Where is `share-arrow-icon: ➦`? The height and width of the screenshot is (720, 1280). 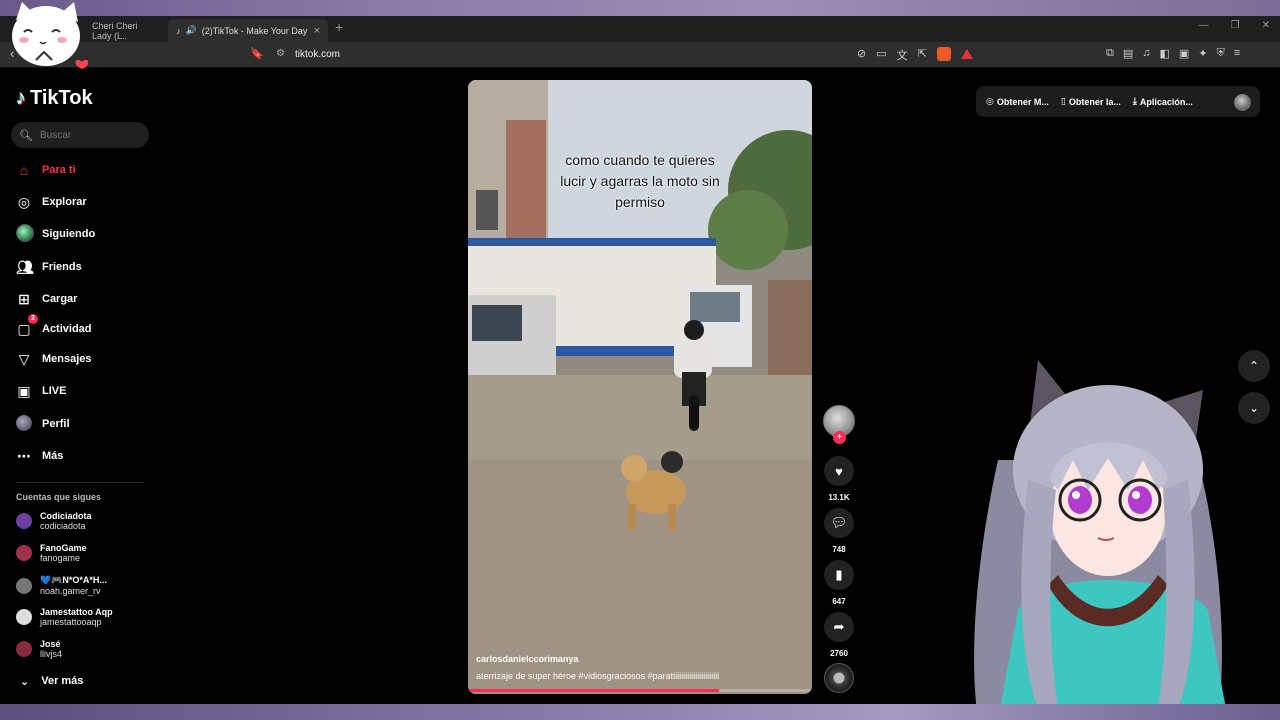
share-arrow-icon: ➦ is located at coordinates (839, 626).